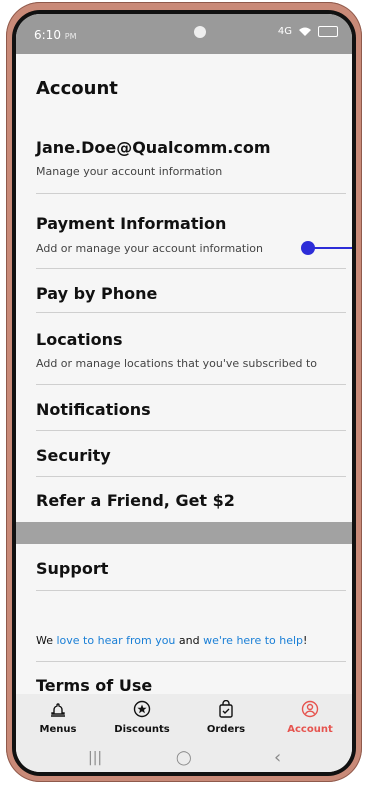 The image size is (368, 788). What do you see at coordinates (310, 709) in the screenshot?
I see `user-circle-icon` at bounding box center [310, 709].